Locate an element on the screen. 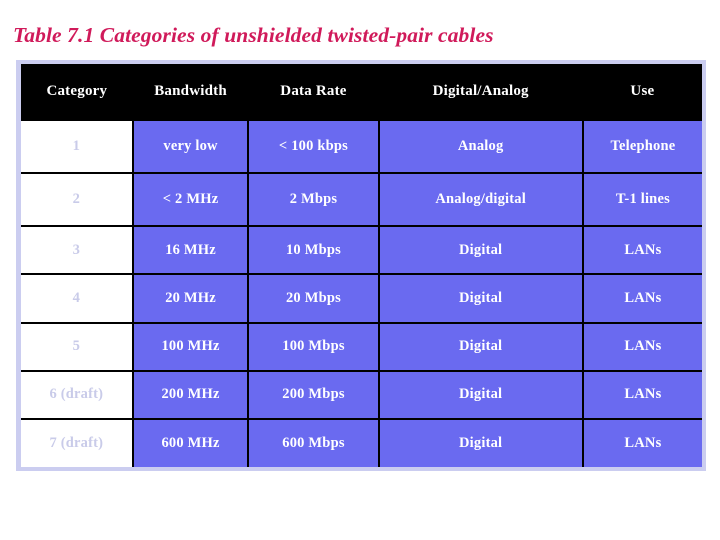  table-row: 1 very low < 100 kbps Analog Telephone is located at coordinates (361, 146).